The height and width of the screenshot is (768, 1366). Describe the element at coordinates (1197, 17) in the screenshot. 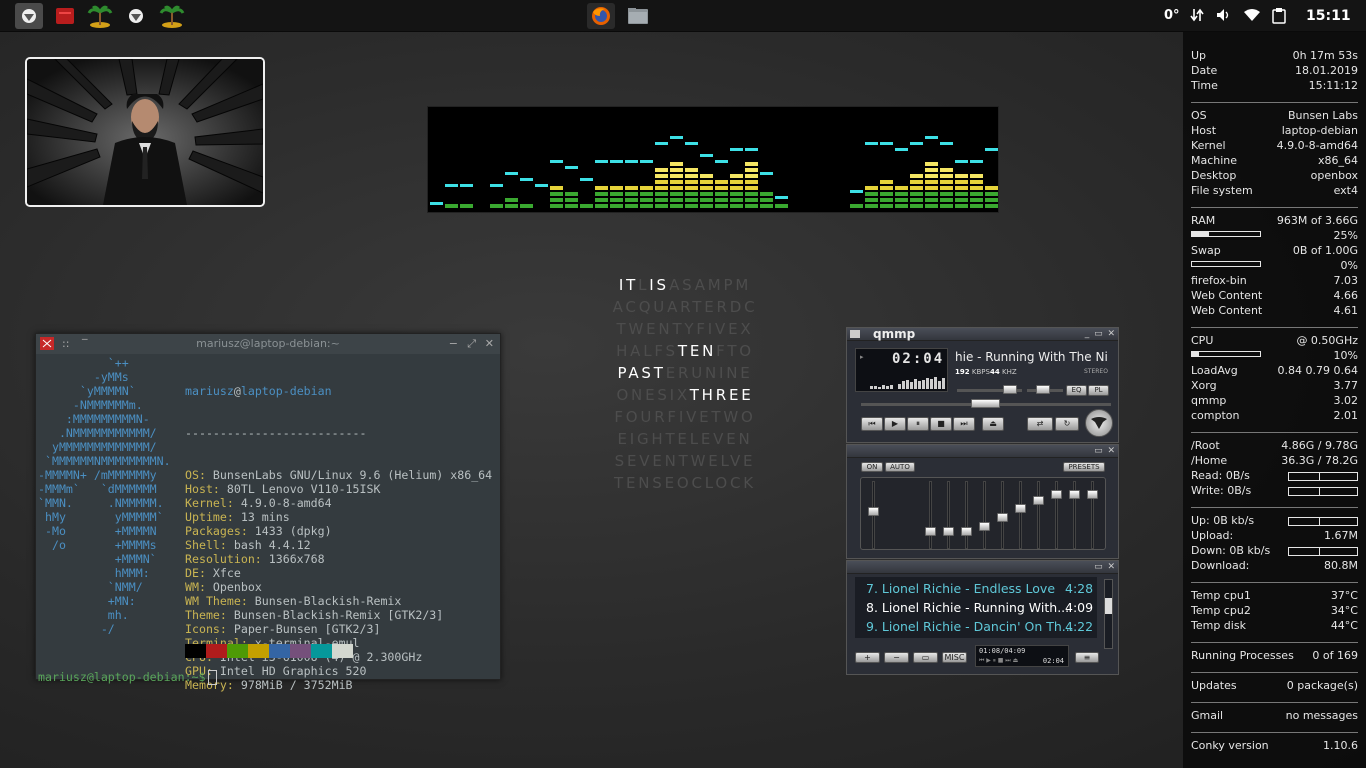

I see `network-arrows-icon` at that location.